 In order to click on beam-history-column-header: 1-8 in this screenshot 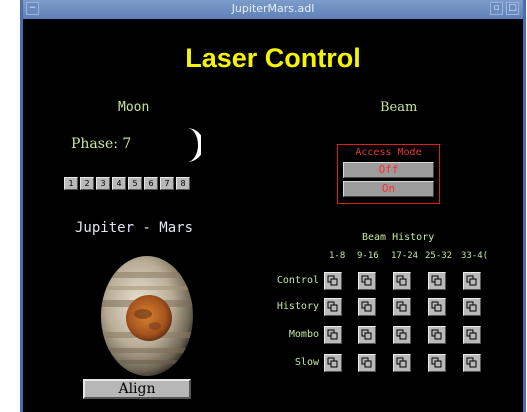, I will do `click(337, 256)`.